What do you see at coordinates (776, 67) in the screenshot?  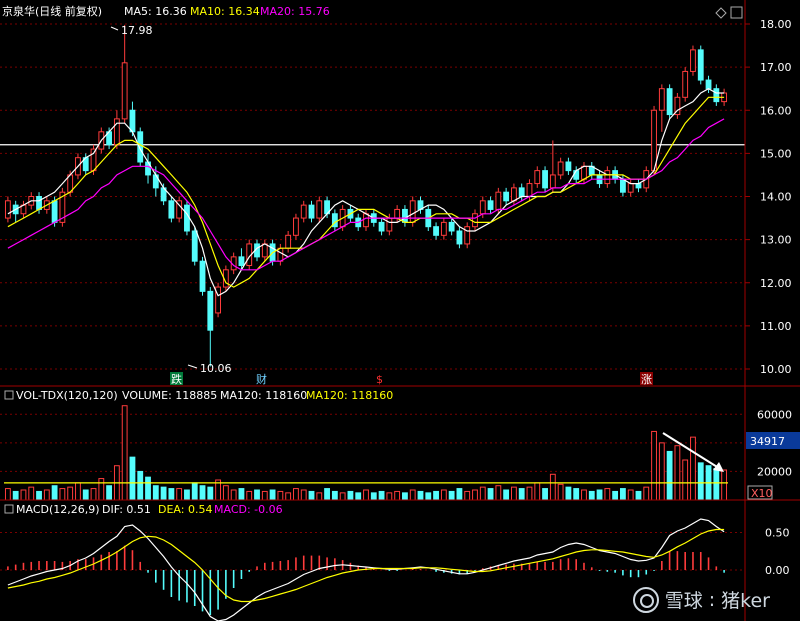 I see `price-tick-label: 17.00` at bounding box center [776, 67].